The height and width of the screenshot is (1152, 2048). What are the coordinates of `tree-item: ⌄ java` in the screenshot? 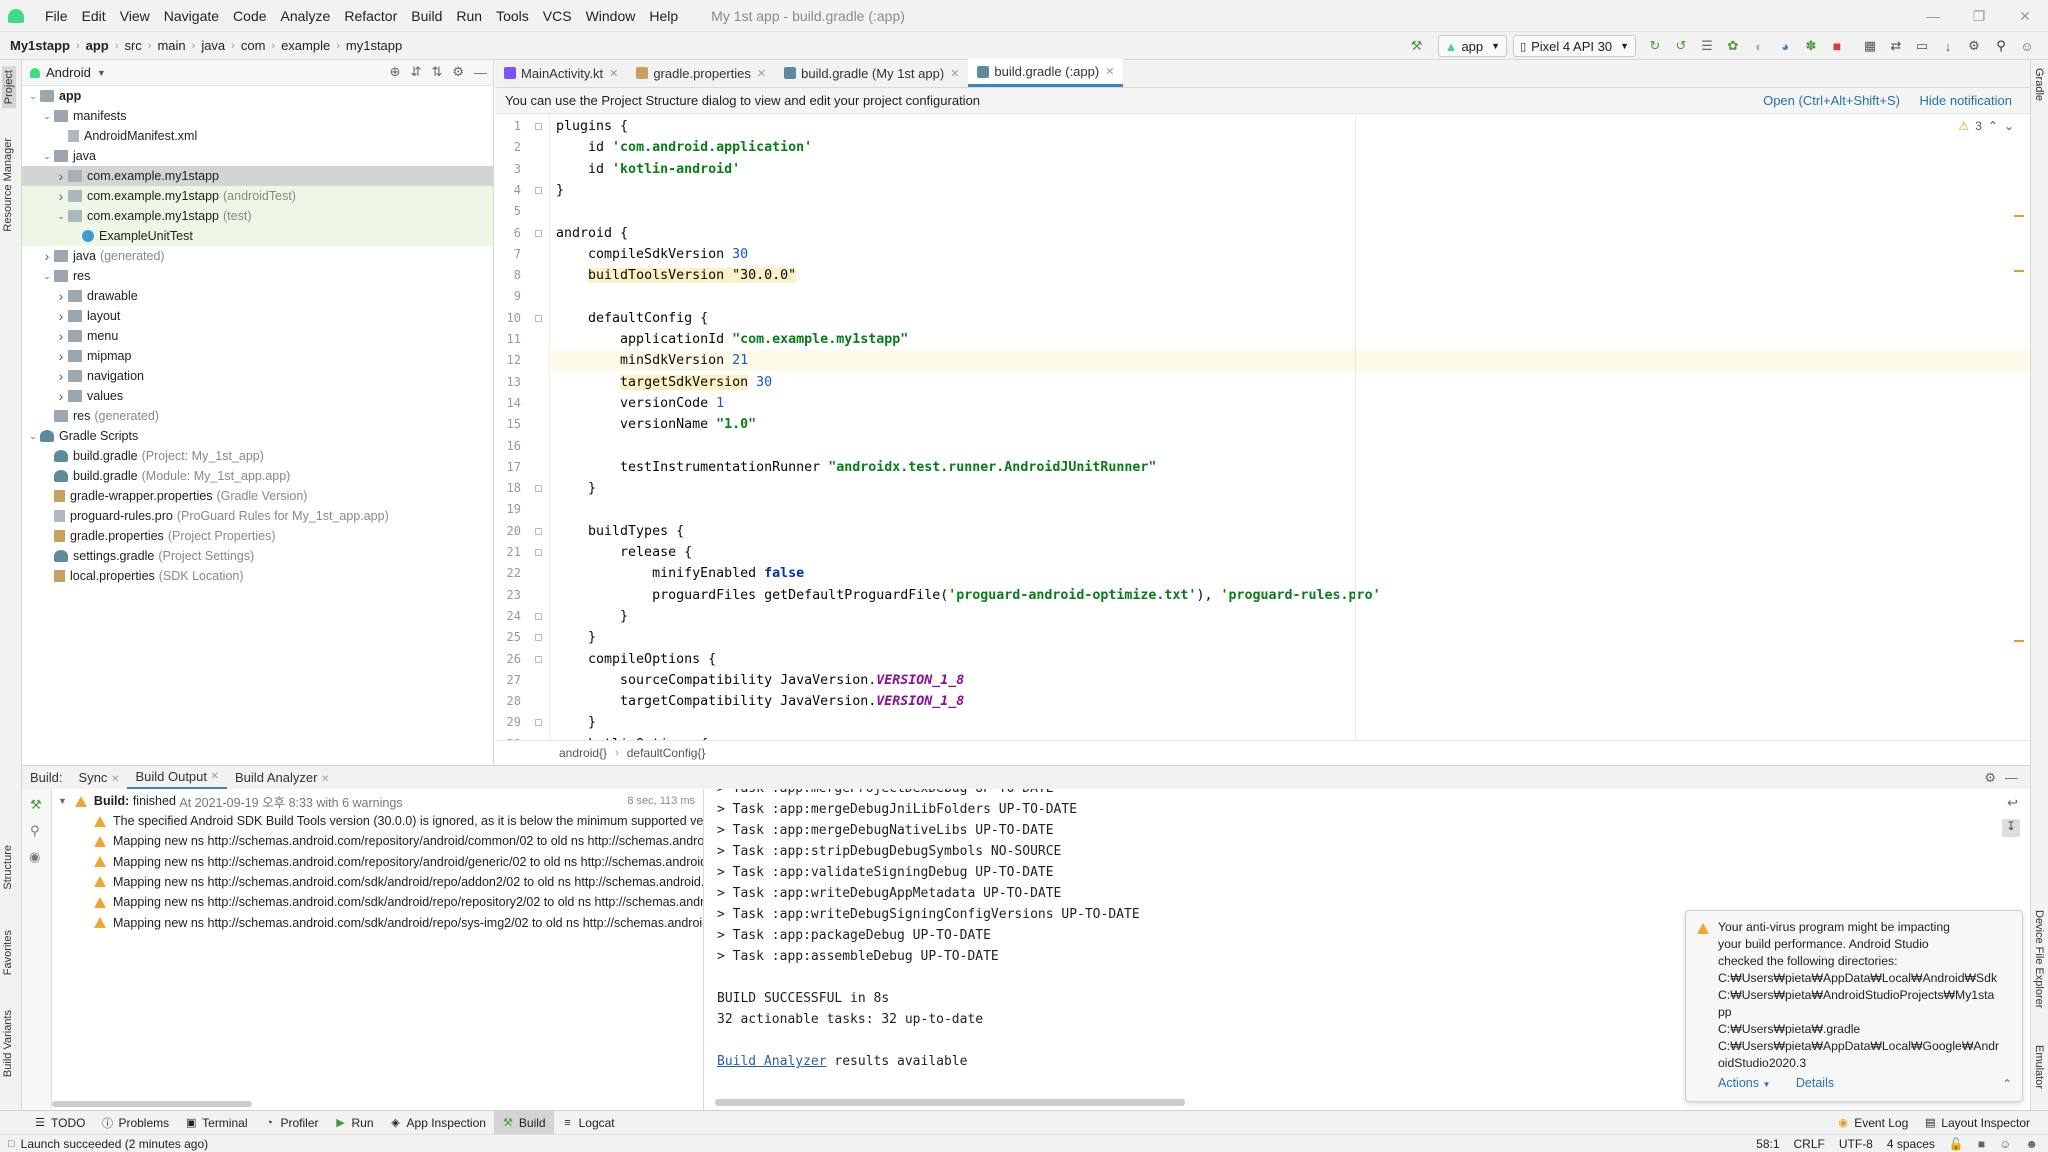 It's located at (257, 156).